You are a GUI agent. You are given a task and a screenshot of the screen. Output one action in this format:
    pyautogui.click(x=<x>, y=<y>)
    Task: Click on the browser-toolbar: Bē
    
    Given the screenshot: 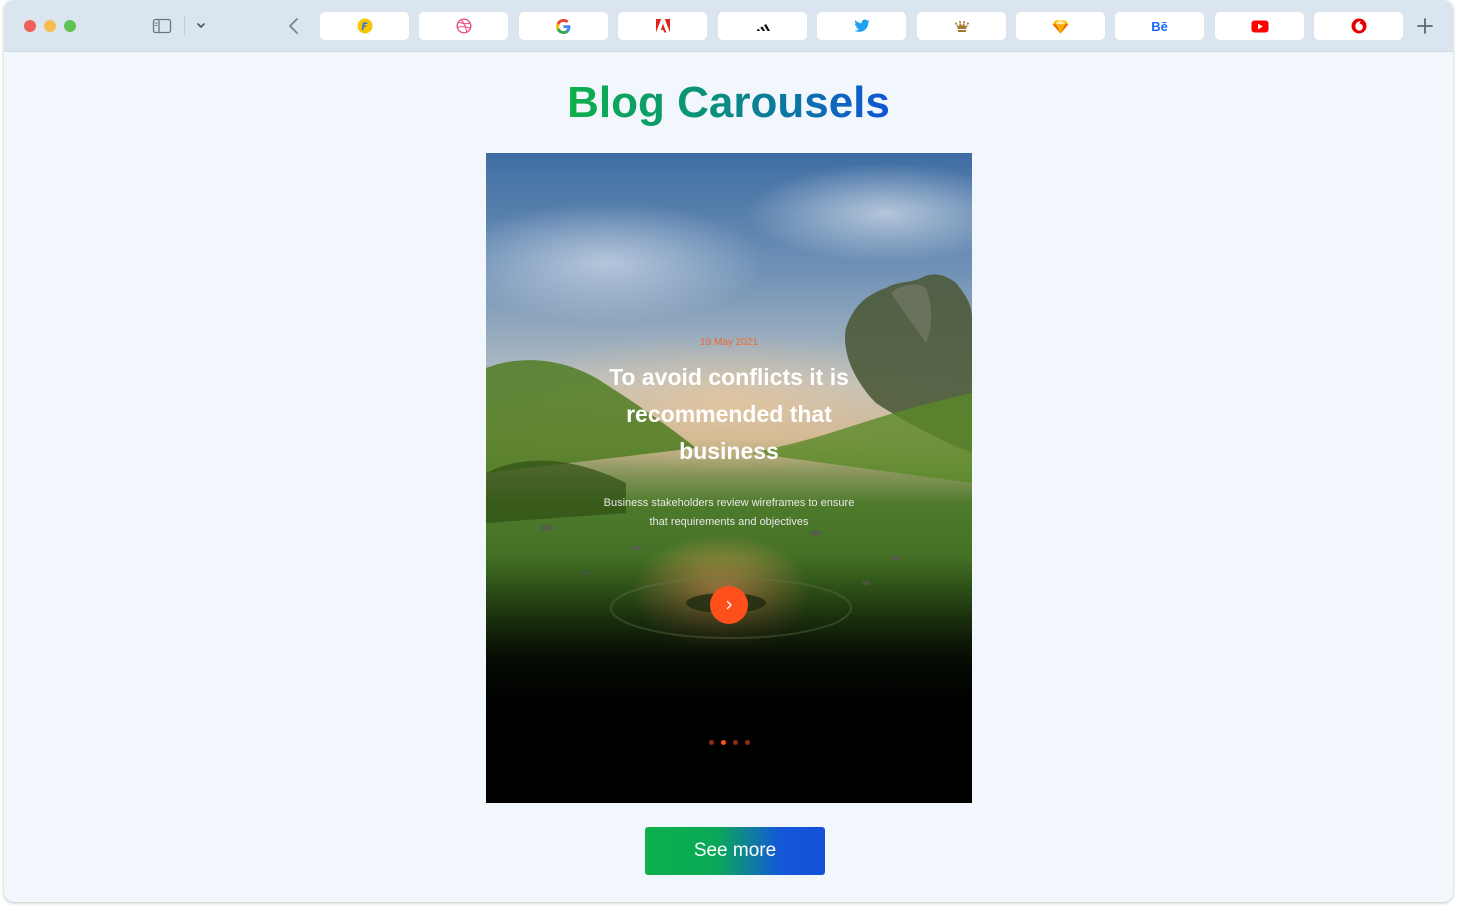 What is the action you would take?
    pyautogui.click(x=728, y=26)
    